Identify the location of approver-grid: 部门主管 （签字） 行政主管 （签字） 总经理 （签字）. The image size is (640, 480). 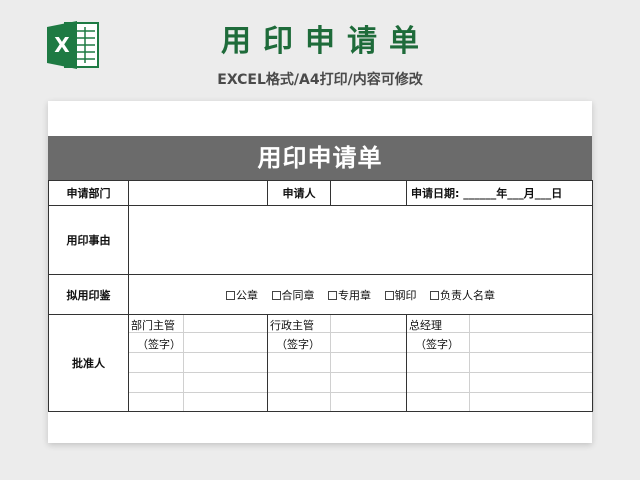
(361, 363).